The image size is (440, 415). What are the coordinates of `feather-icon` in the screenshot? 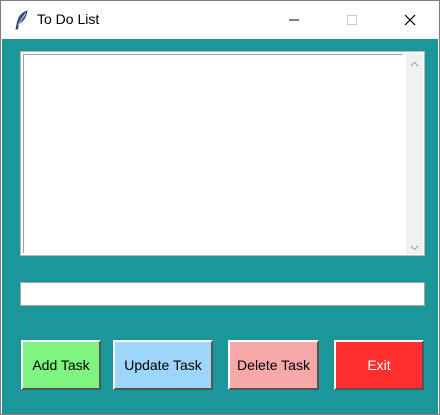 It's located at (22, 20).